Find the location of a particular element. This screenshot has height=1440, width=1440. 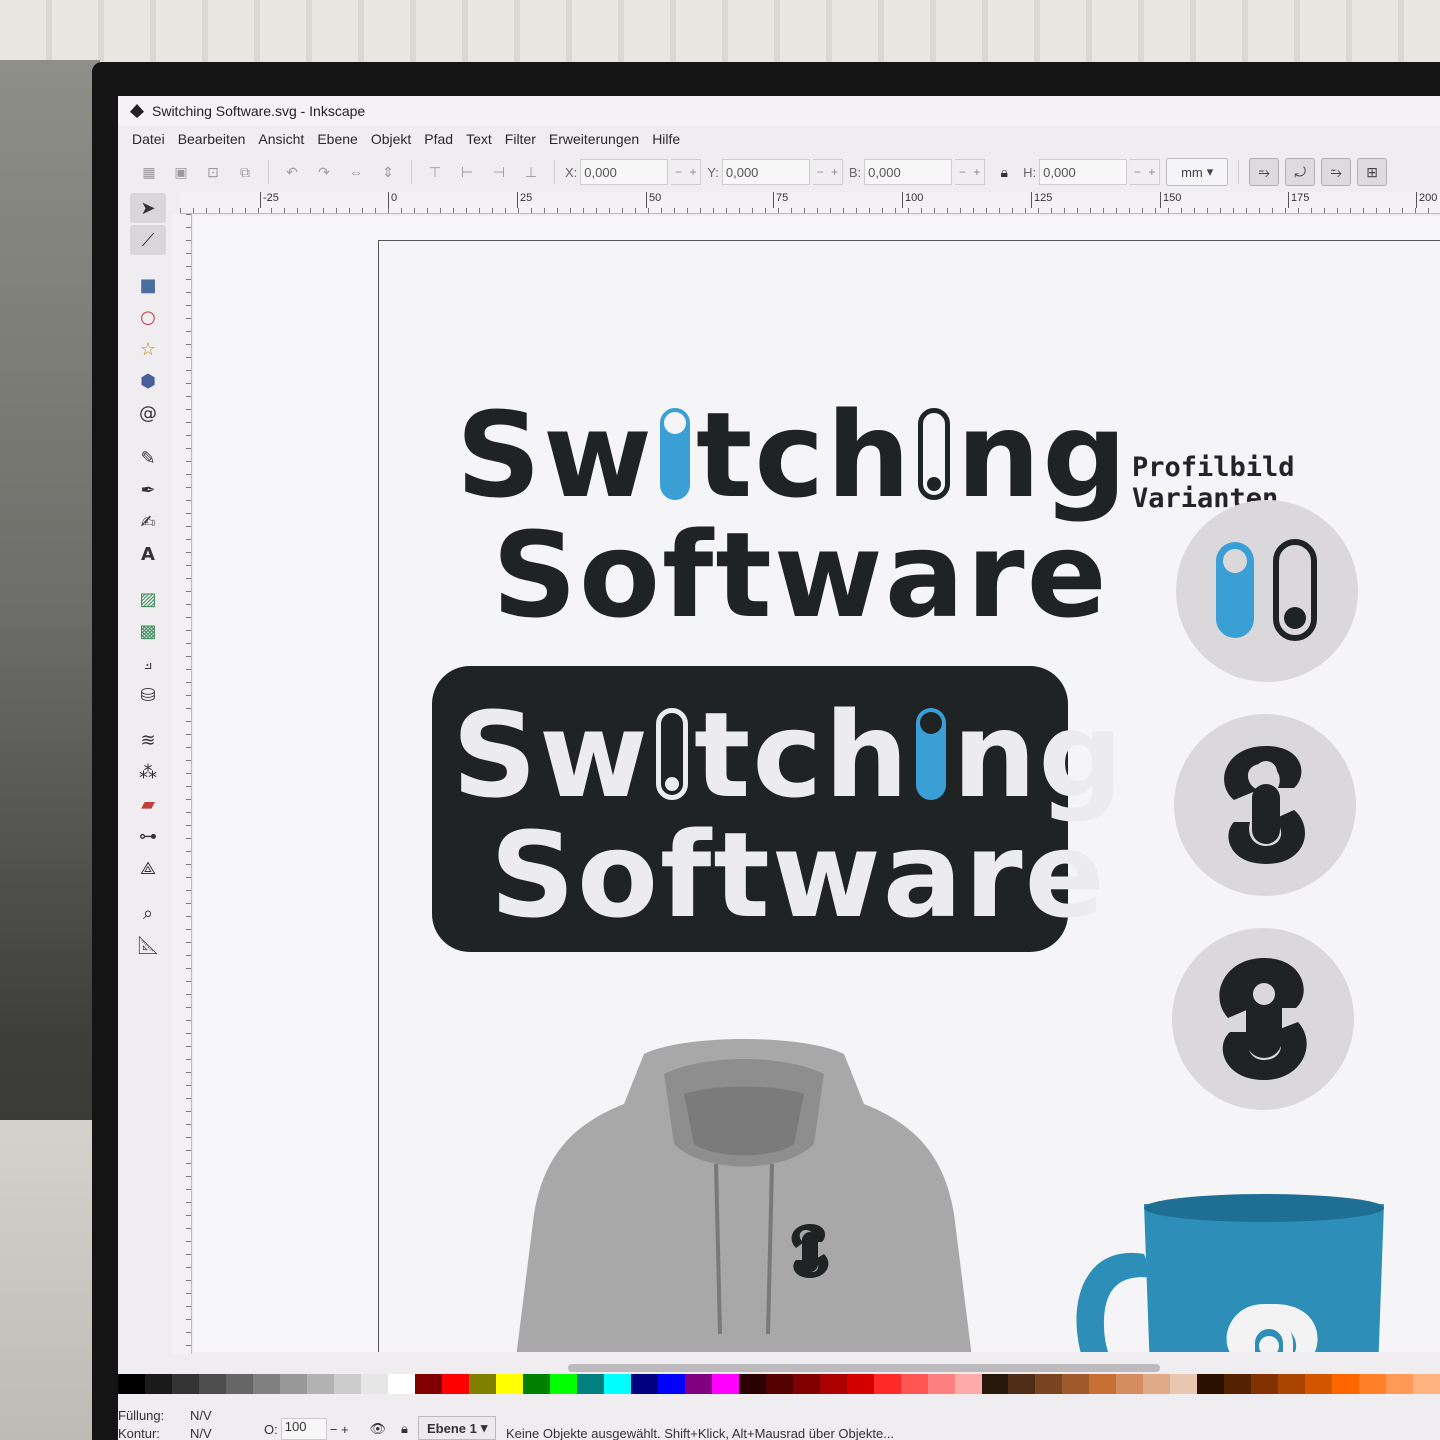

flip-horizontal-icon: ⇔ is located at coordinates (356, 172).